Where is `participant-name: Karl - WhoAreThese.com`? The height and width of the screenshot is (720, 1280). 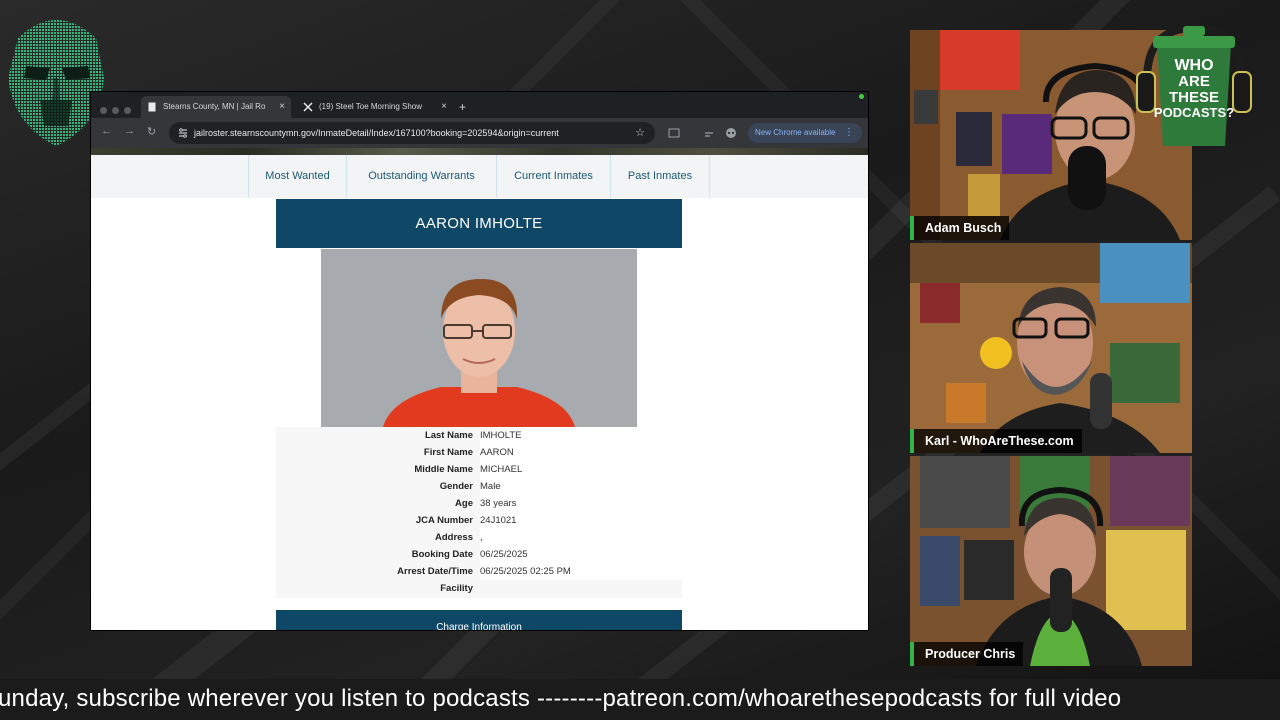
participant-name: Karl - WhoAreThese.com is located at coordinates (996, 441).